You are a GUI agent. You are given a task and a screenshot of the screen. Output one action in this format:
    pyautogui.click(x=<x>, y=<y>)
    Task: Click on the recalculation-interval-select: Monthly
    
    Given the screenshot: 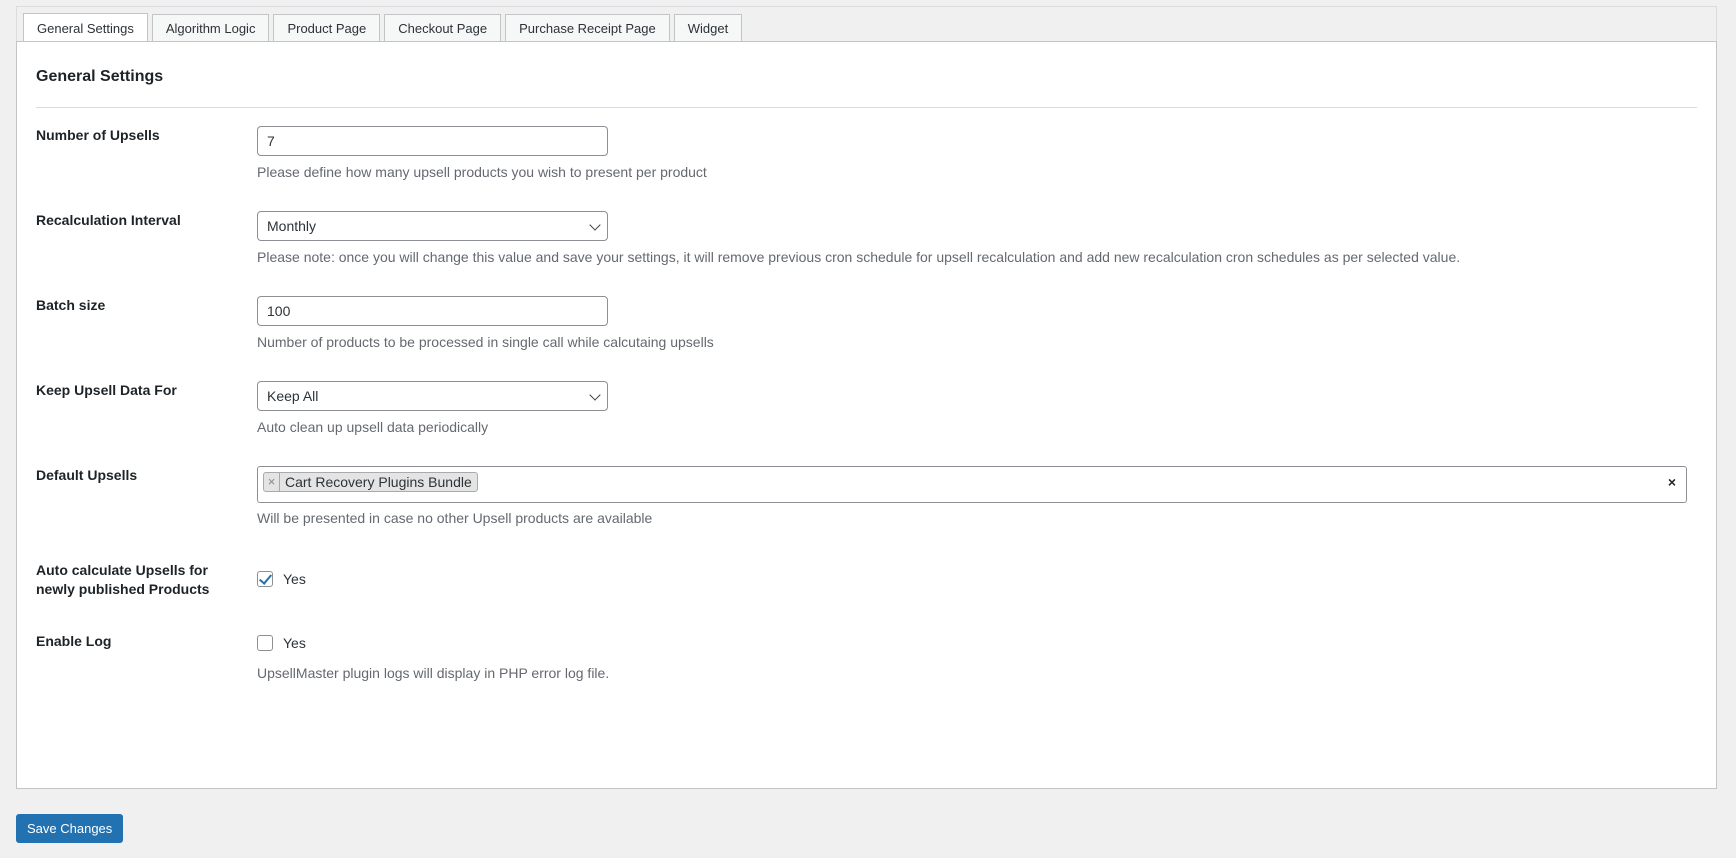 What is the action you would take?
    pyautogui.click(x=432, y=226)
    